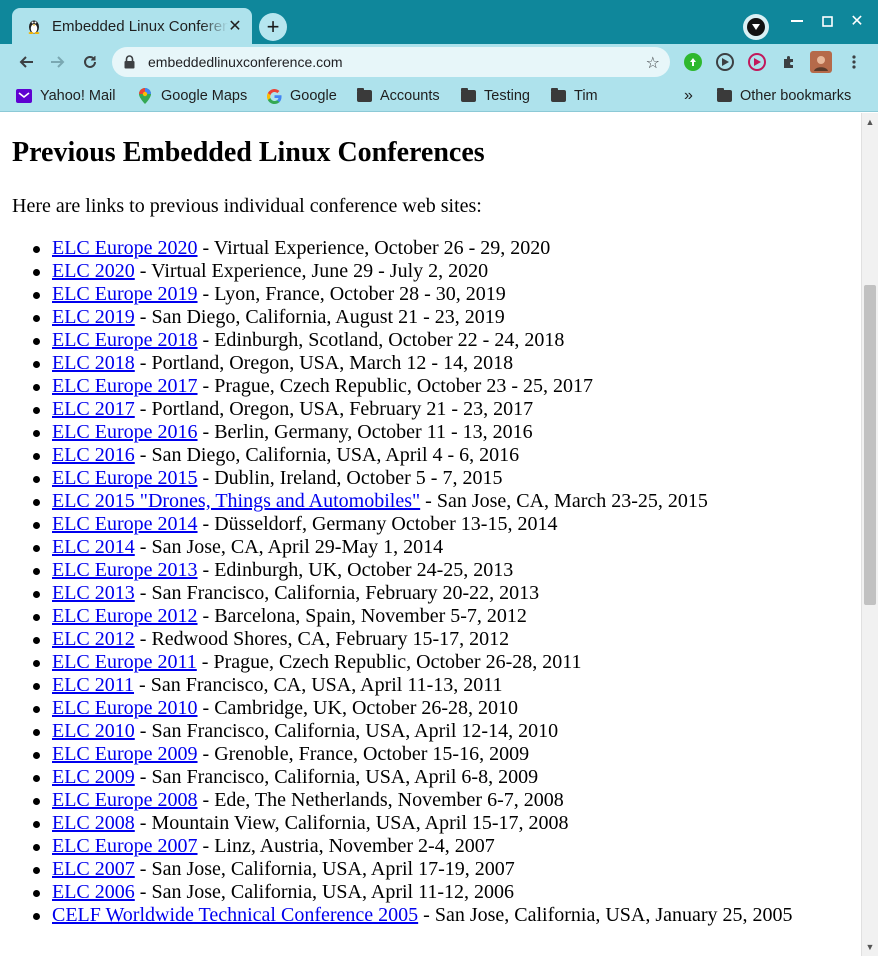 The image size is (878, 956). What do you see at coordinates (821, 62) in the screenshot?
I see `user-avatar-icon` at bounding box center [821, 62].